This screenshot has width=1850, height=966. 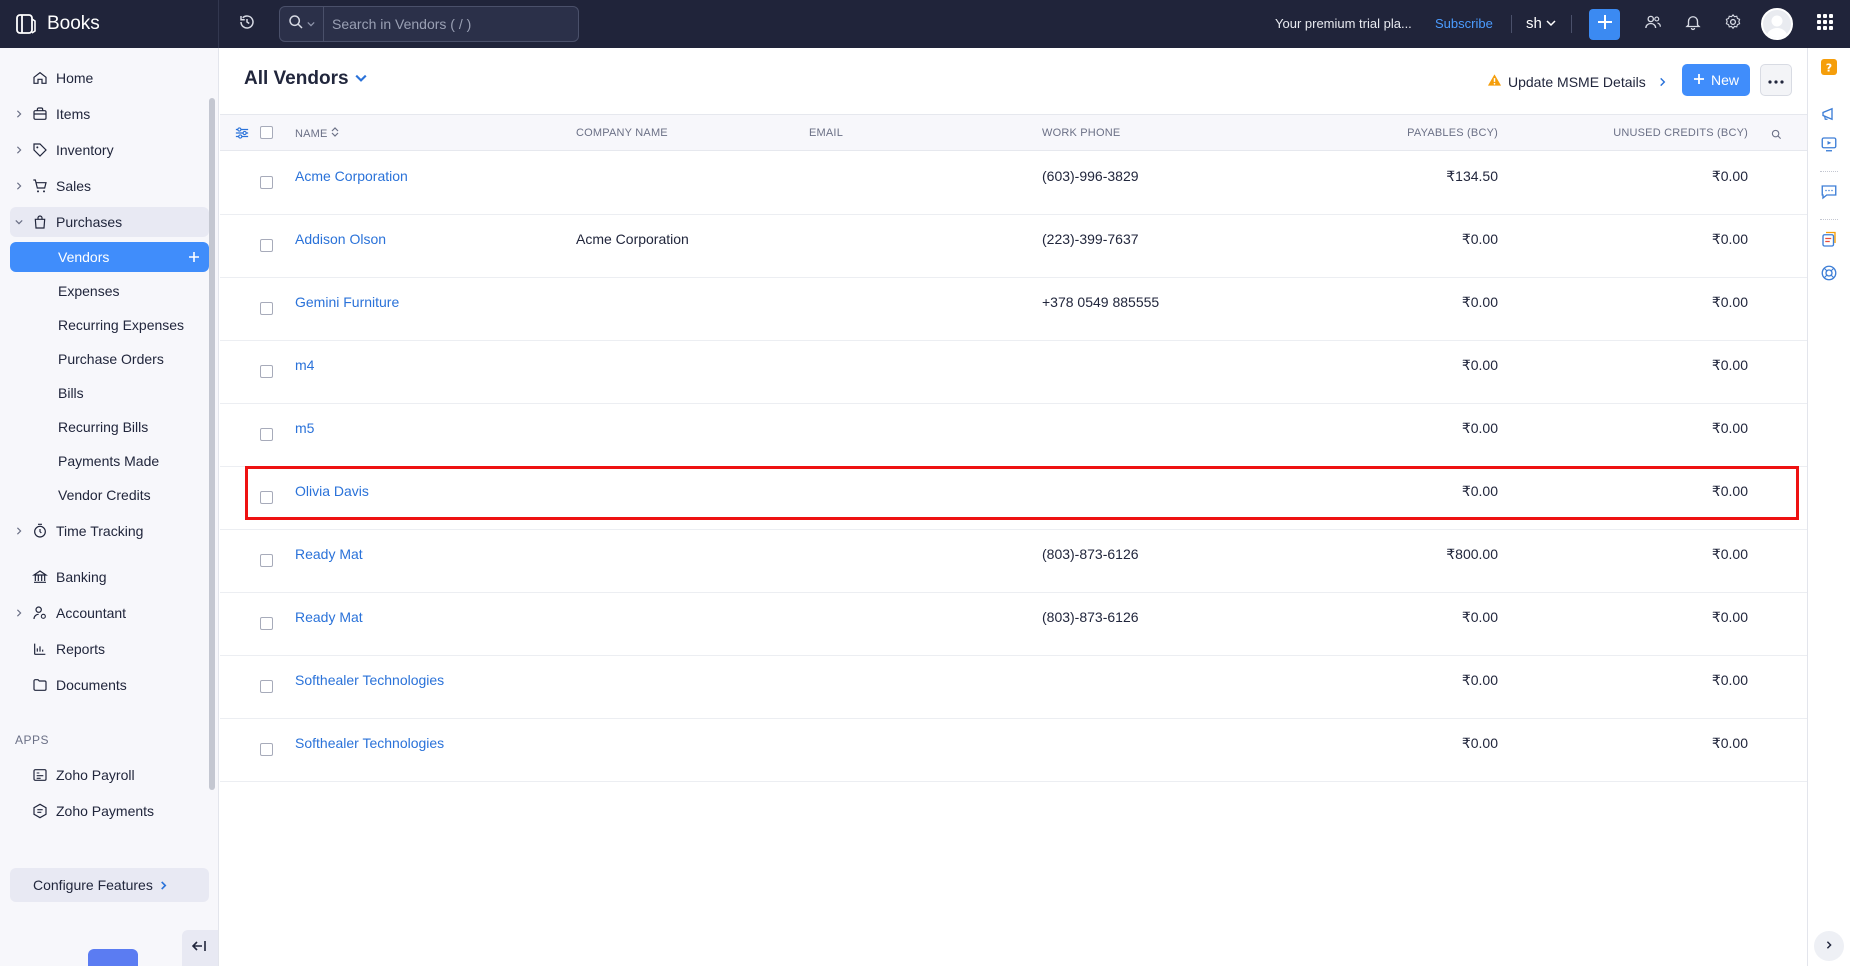 What do you see at coordinates (113, 957) in the screenshot?
I see `promo-thumbnail` at bounding box center [113, 957].